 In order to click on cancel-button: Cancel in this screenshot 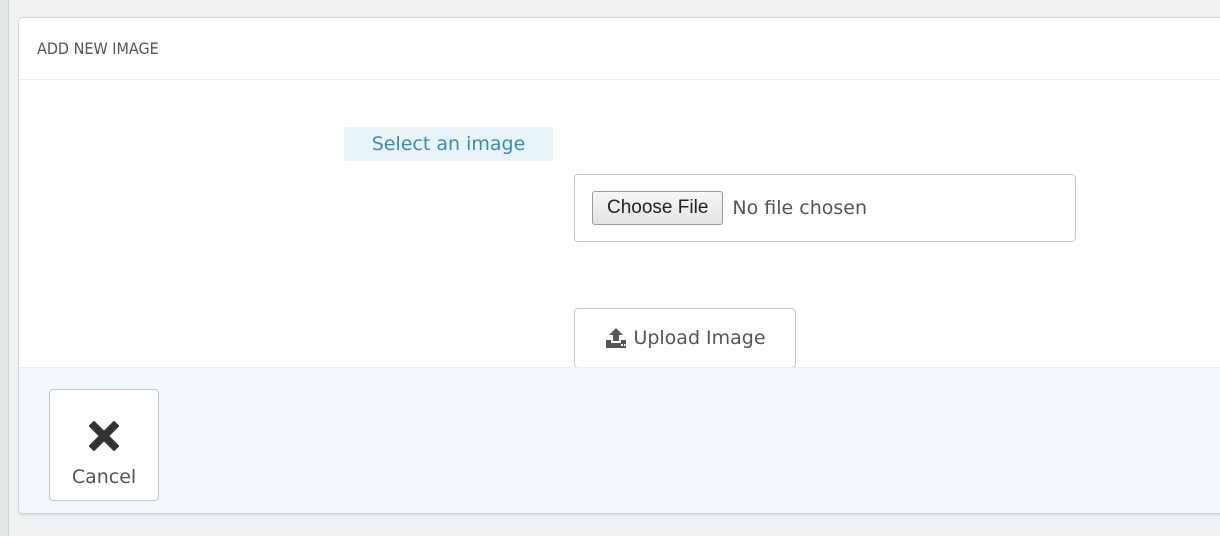, I will do `click(104, 445)`.